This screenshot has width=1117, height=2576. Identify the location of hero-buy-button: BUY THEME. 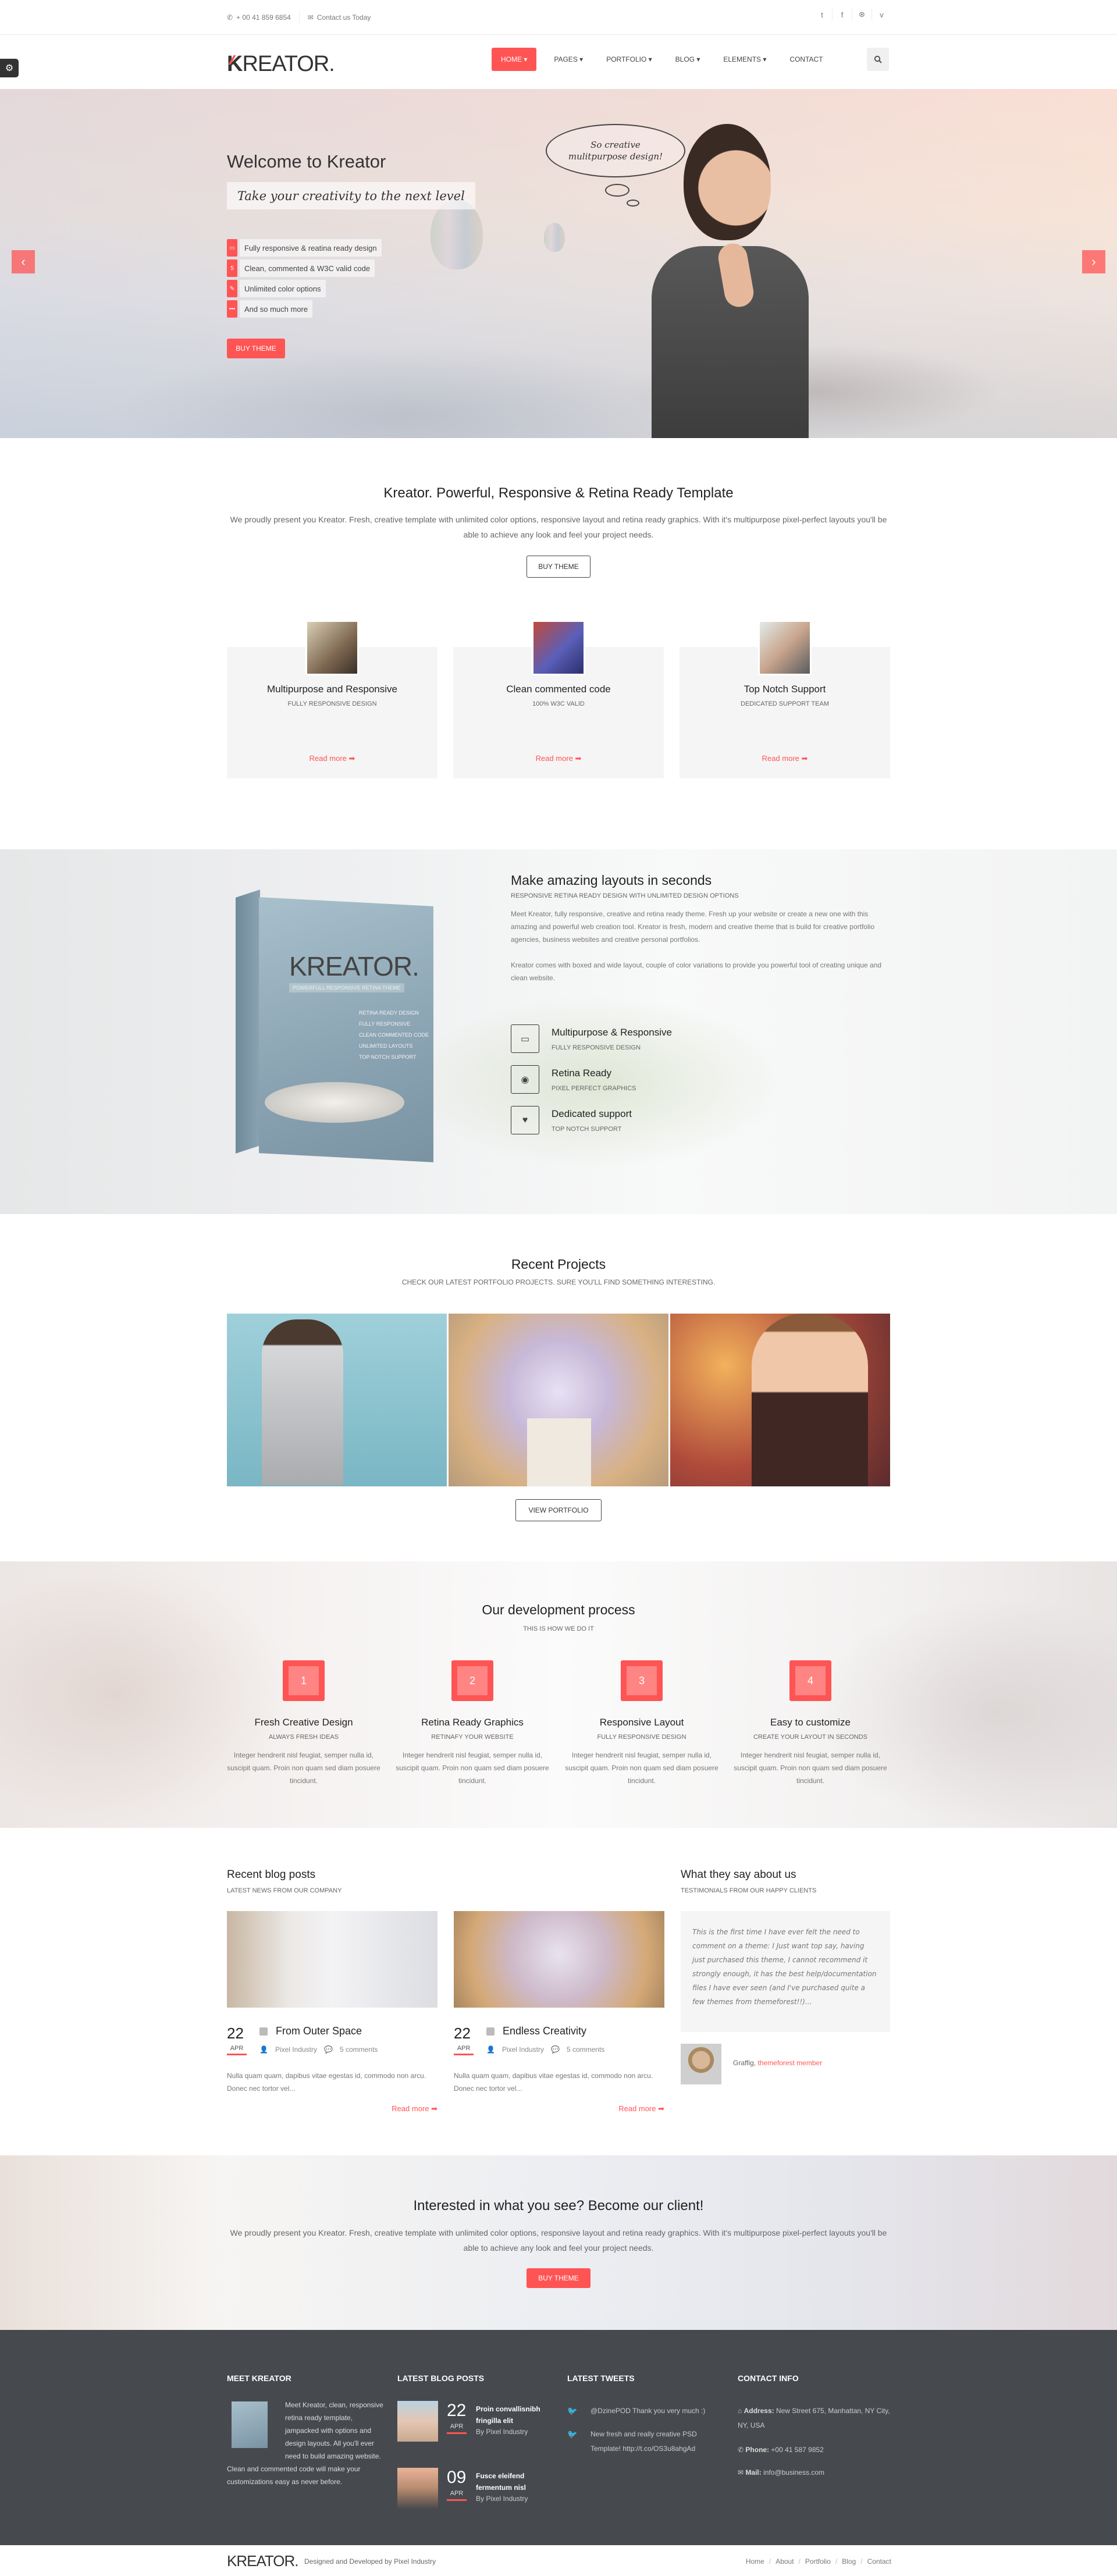
(256, 348).